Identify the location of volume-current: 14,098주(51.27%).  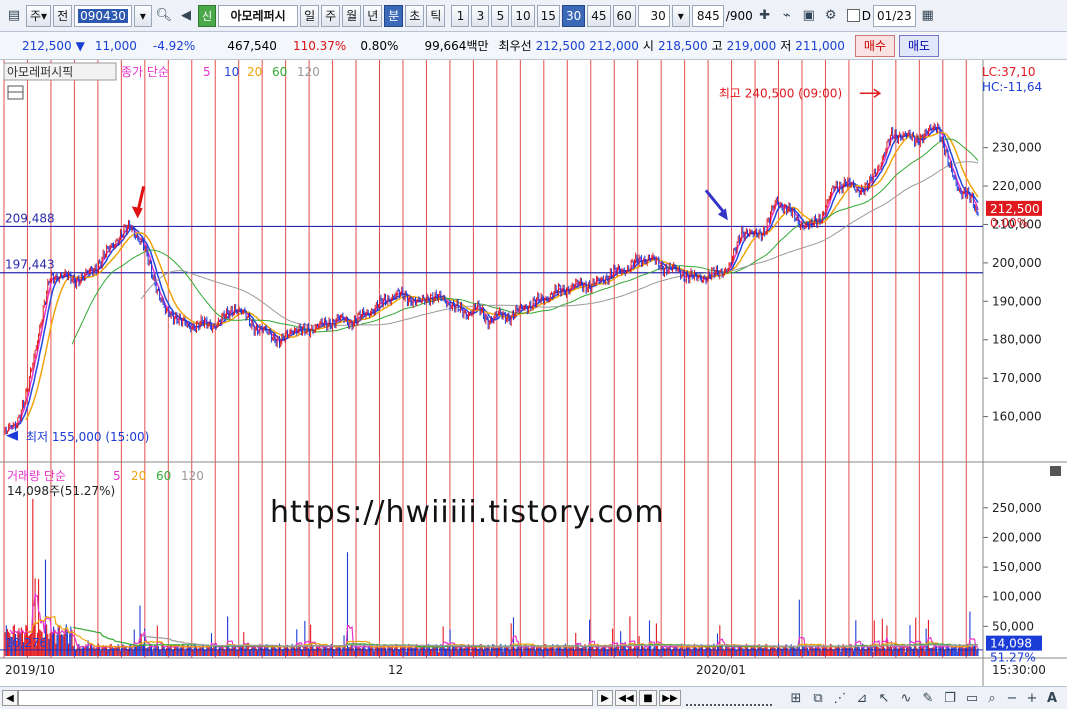
(61, 491).